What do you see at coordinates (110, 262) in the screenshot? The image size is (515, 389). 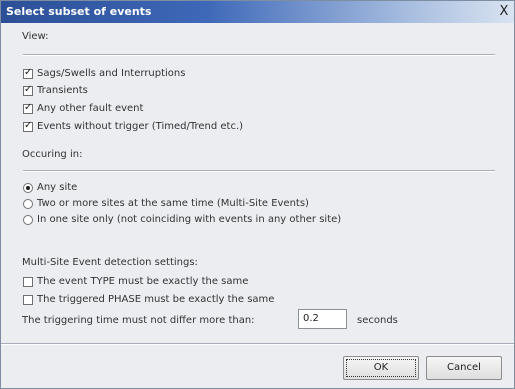 I see `multisite-section-label: Multi-Site Event detection settings:` at bounding box center [110, 262].